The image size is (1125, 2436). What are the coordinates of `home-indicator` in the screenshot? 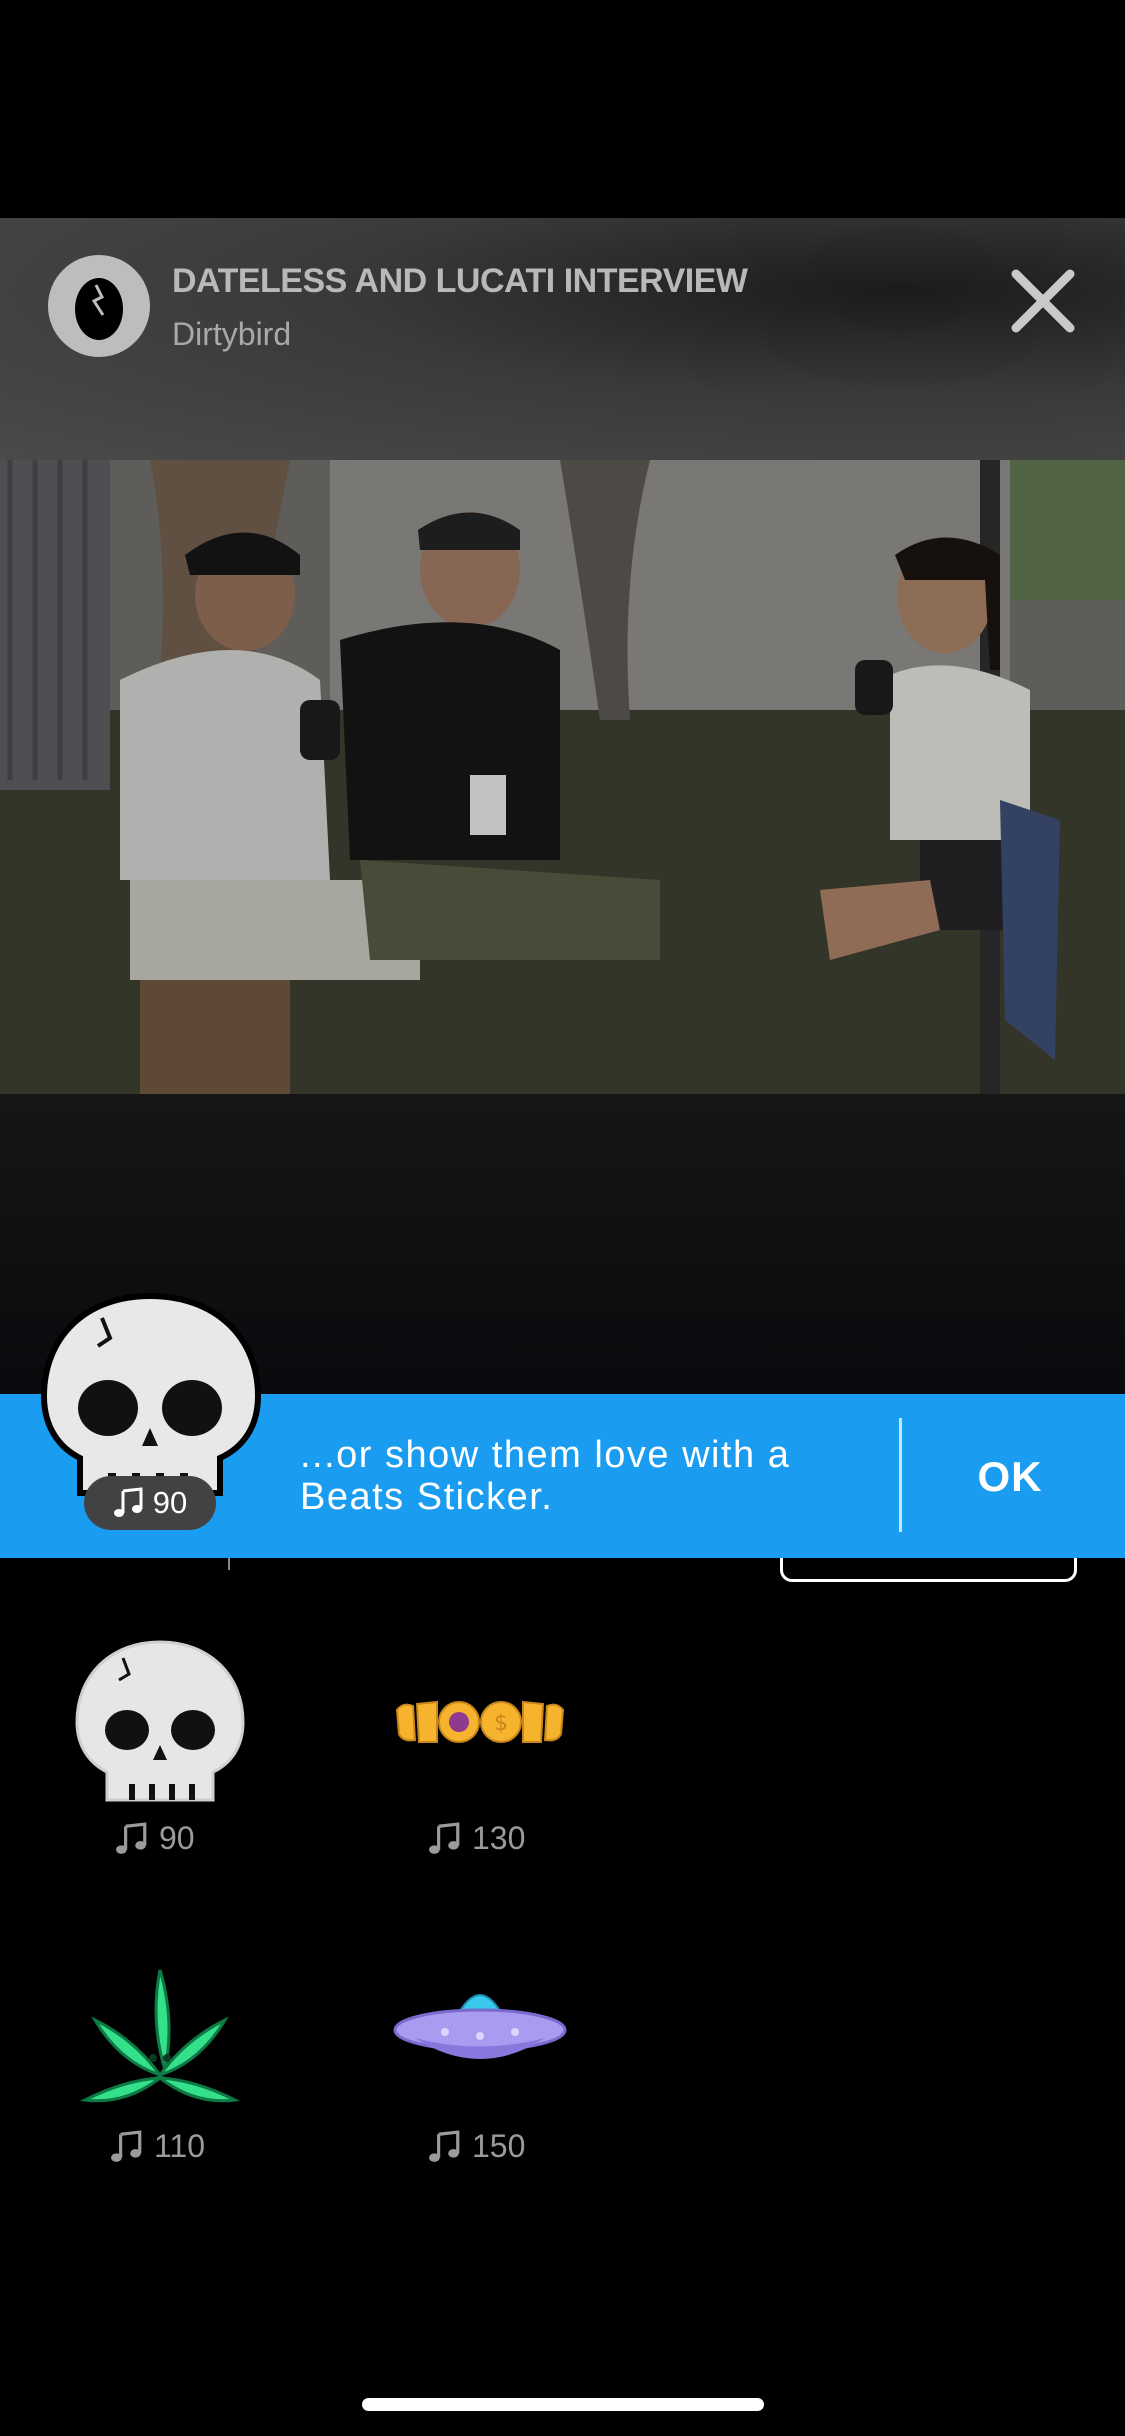 It's located at (563, 2404).